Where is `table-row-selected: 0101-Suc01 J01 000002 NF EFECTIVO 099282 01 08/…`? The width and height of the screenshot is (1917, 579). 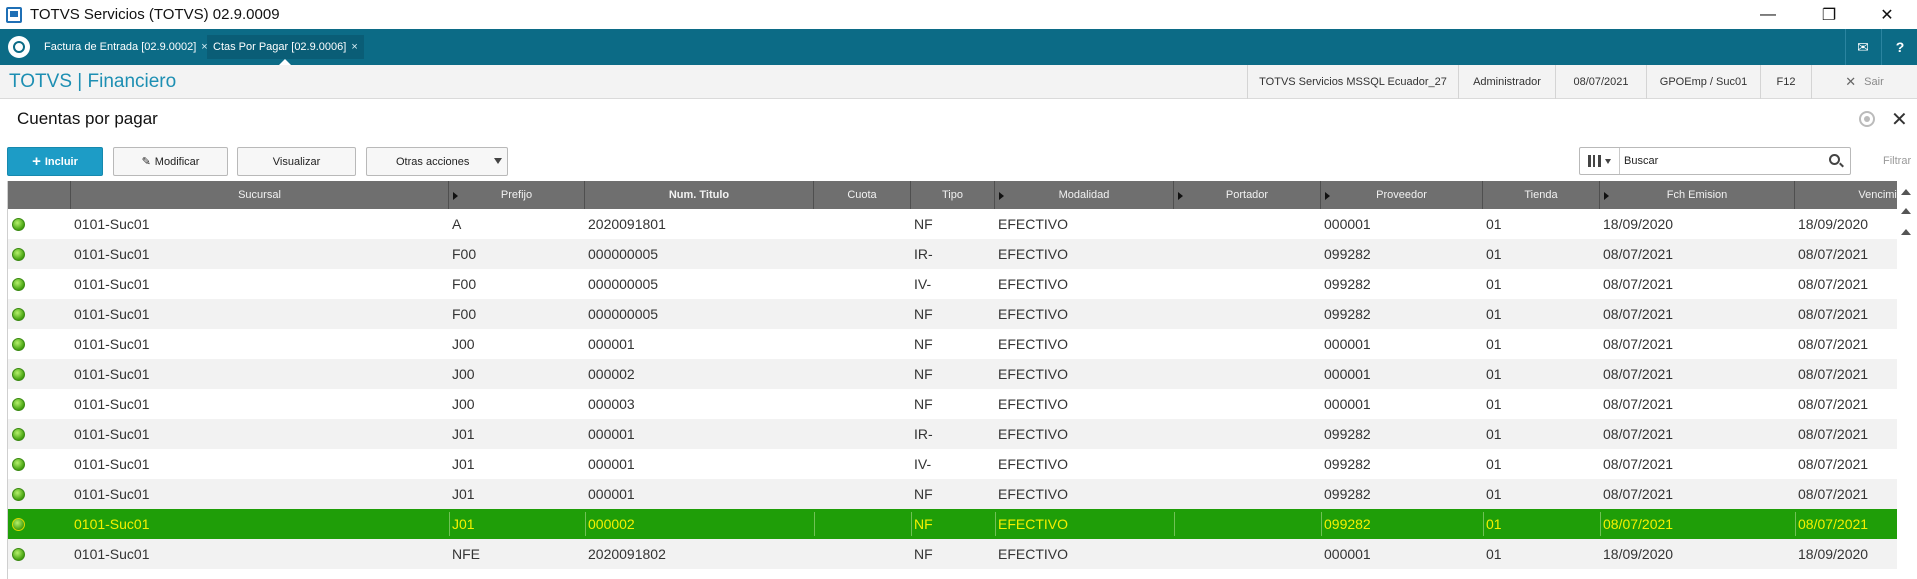
table-row-selected: 0101-Suc01 J01 000002 NF EFECTIVO 099282 01 08/… is located at coordinates (956, 524).